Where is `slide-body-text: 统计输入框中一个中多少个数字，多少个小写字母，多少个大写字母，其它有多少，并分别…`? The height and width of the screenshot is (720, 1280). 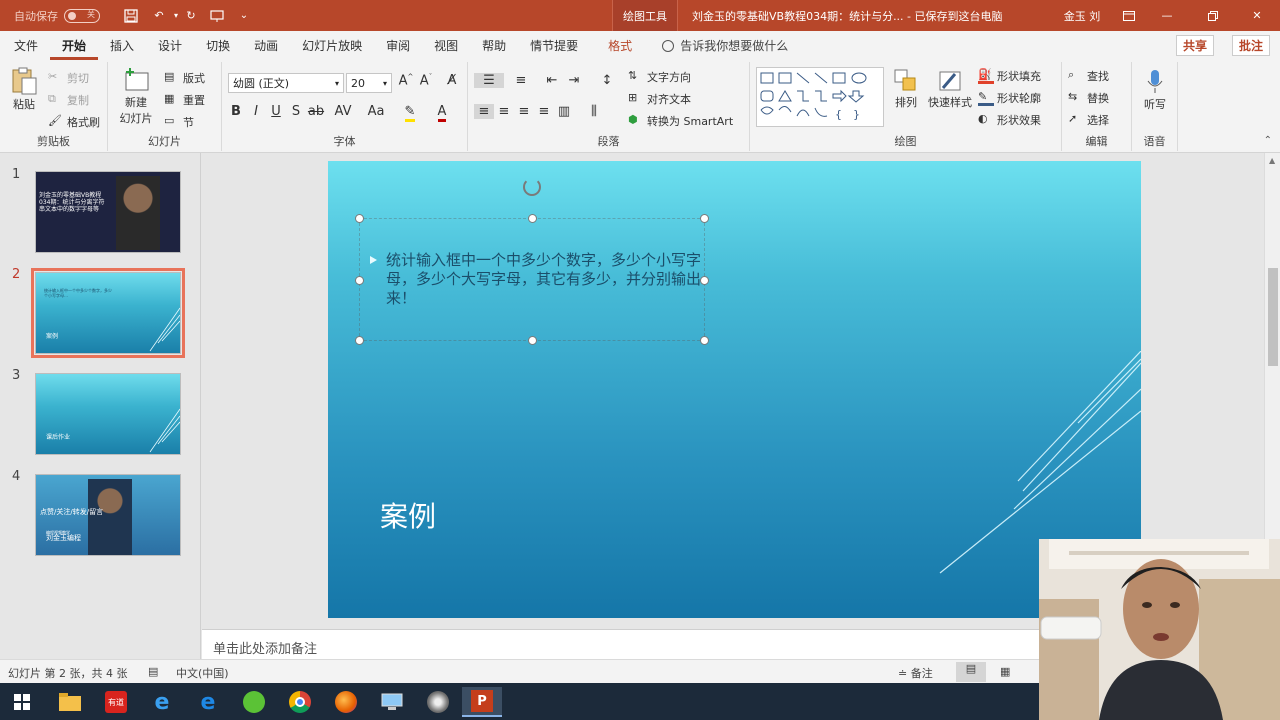
slide-body-text: 统计输入框中一个中多少个数字，多少个小写字母，多少个大写字母，其它有多少，并分别… is located at coordinates (546, 279).